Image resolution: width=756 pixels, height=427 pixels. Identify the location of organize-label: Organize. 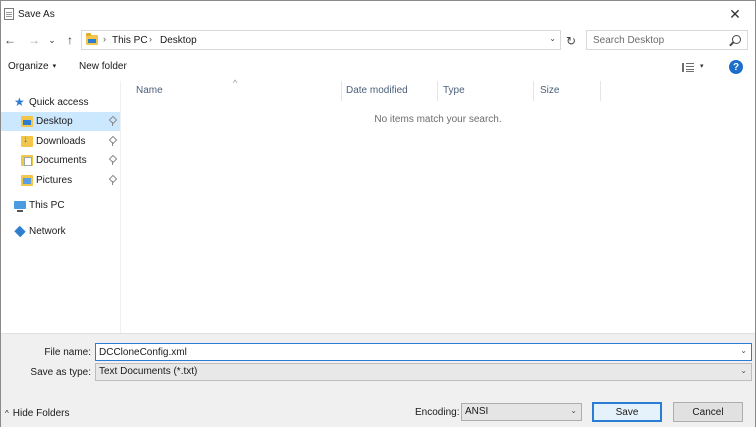
(28, 66).